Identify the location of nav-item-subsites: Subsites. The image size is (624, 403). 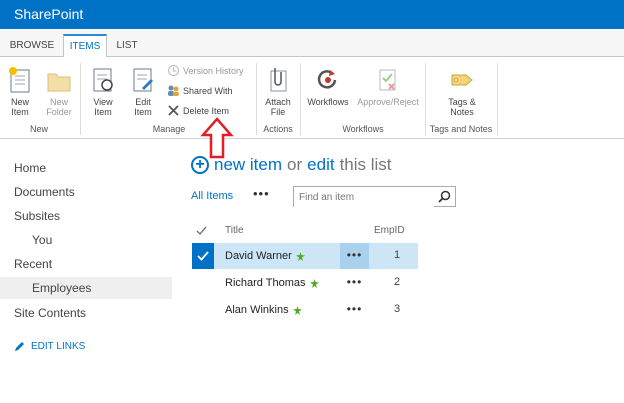
(37, 216).